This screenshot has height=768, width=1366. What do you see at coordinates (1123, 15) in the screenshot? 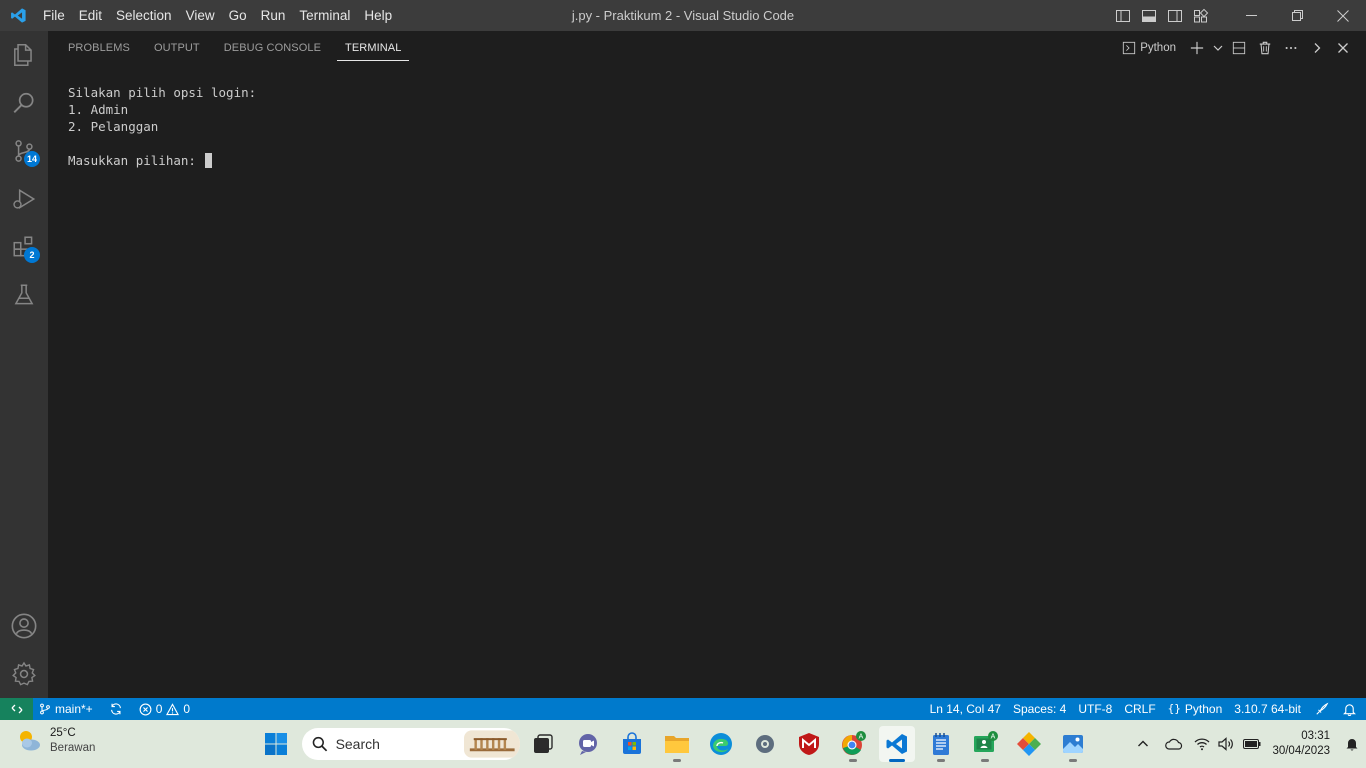
I see `toggle-primary-sidebar-icon` at bounding box center [1123, 15].